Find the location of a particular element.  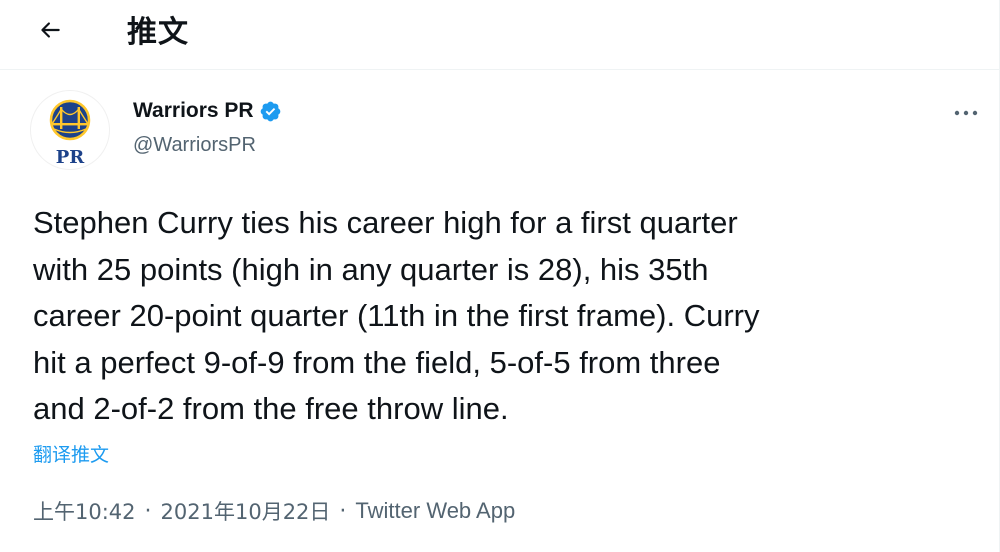

more-options-button is located at coordinates (966, 113).